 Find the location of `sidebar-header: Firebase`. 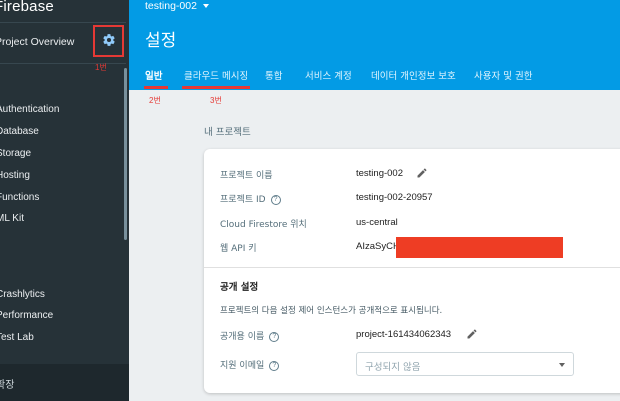

sidebar-header: Firebase is located at coordinates (64, 10).